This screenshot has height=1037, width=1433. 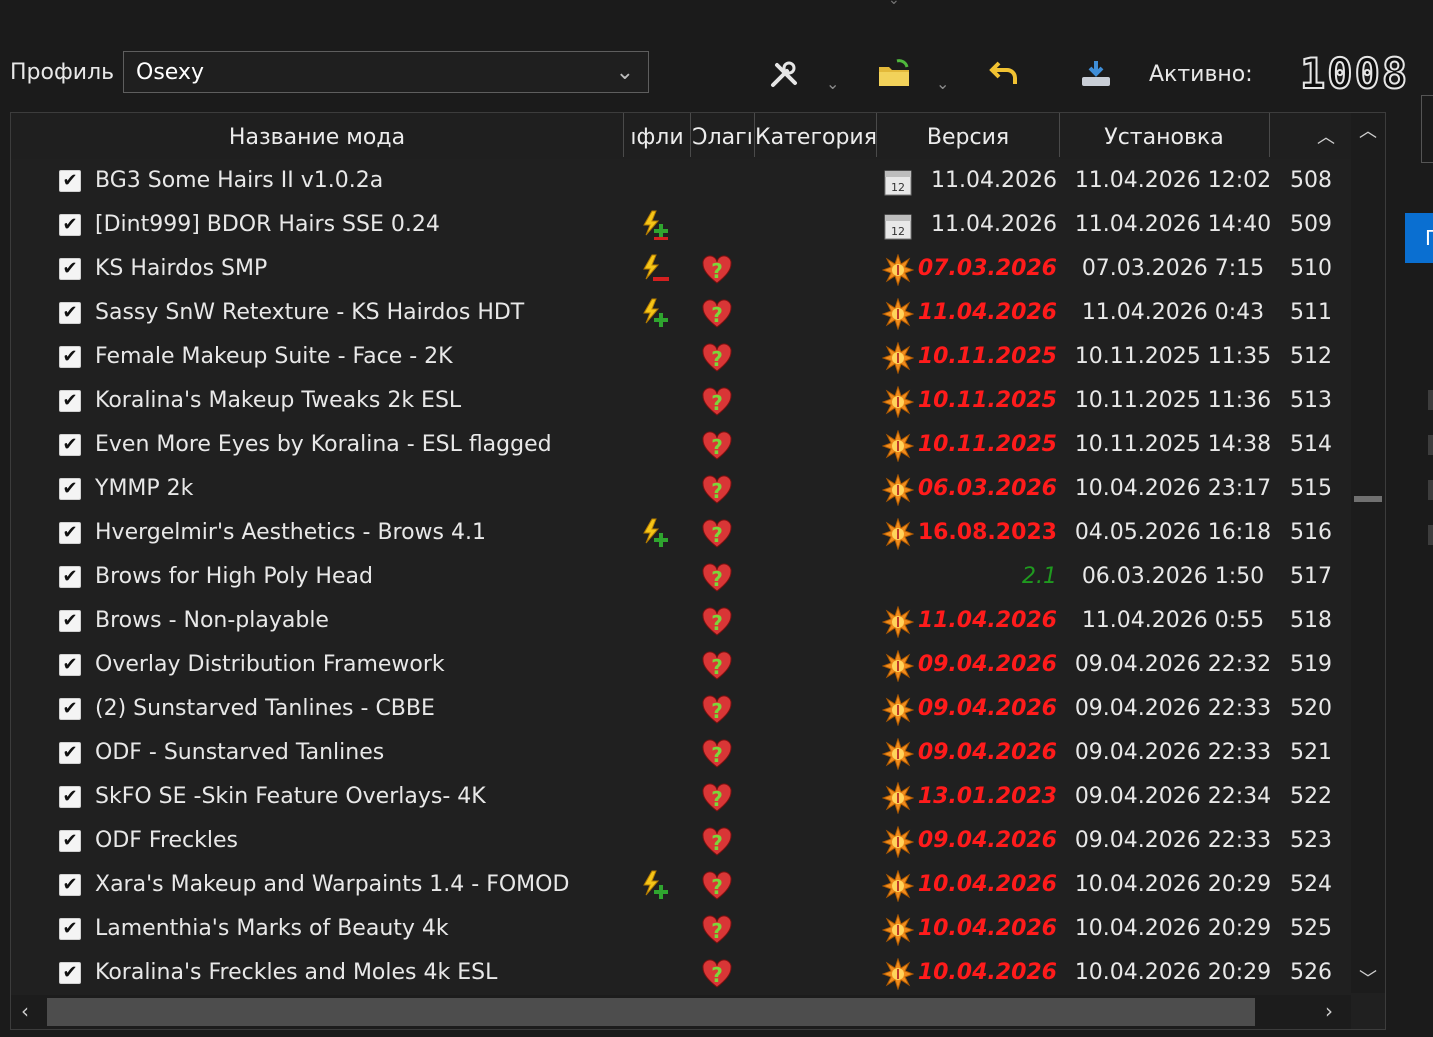 What do you see at coordinates (651, 1012) in the screenshot?
I see `horizontal-scroll-thumb` at bounding box center [651, 1012].